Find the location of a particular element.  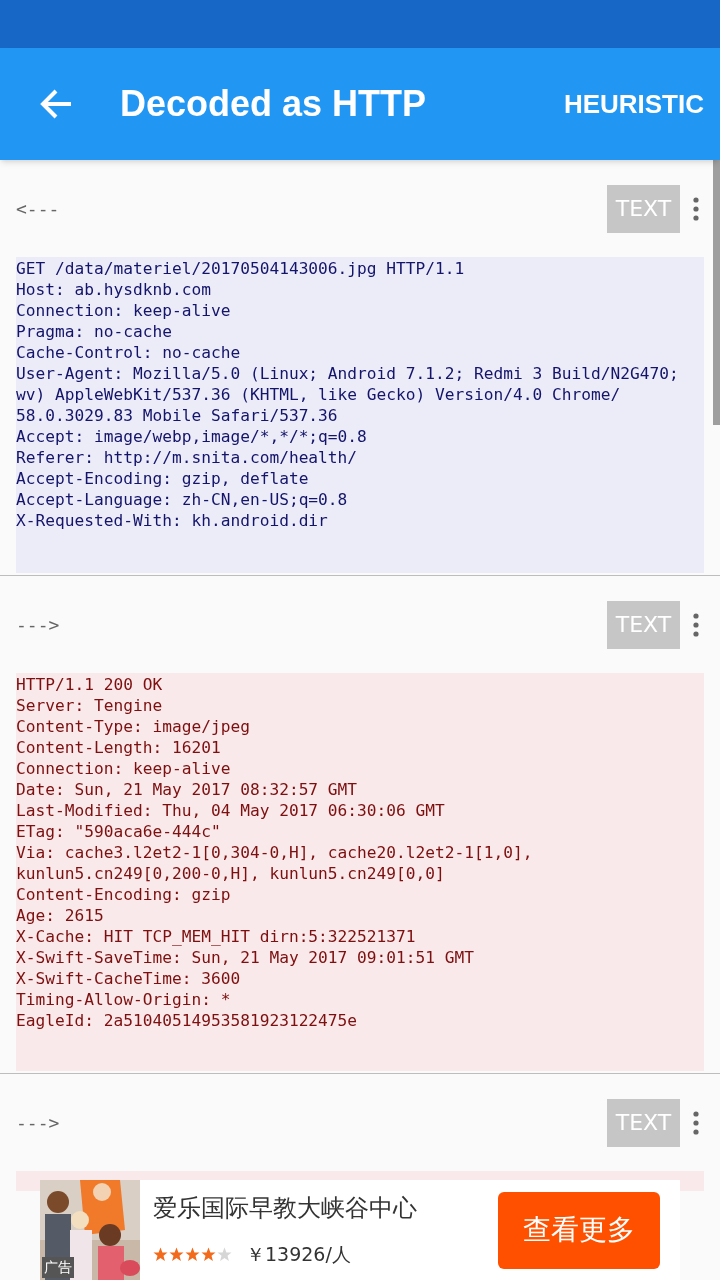

ad-label: 广告 is located at coordinates (58, 1267).